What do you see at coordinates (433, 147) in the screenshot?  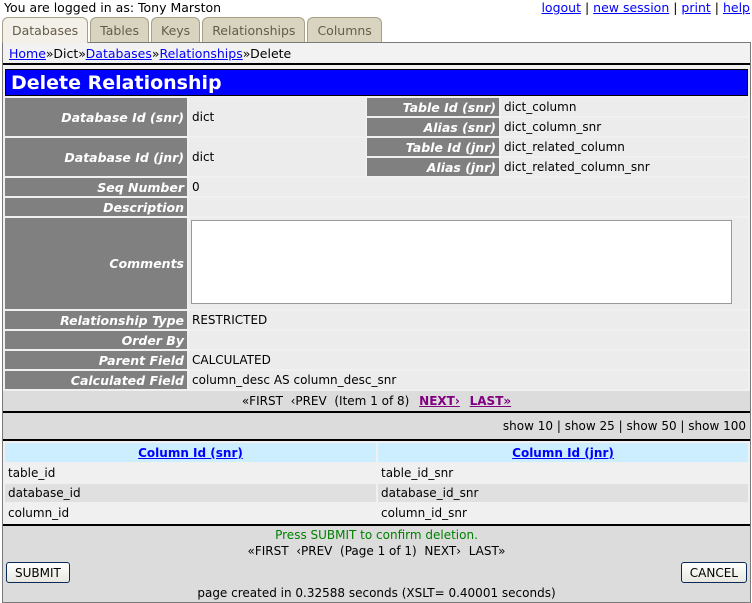 I see `table-jnr-label: Table Id (jnr)` at bounding box center [433, 147].